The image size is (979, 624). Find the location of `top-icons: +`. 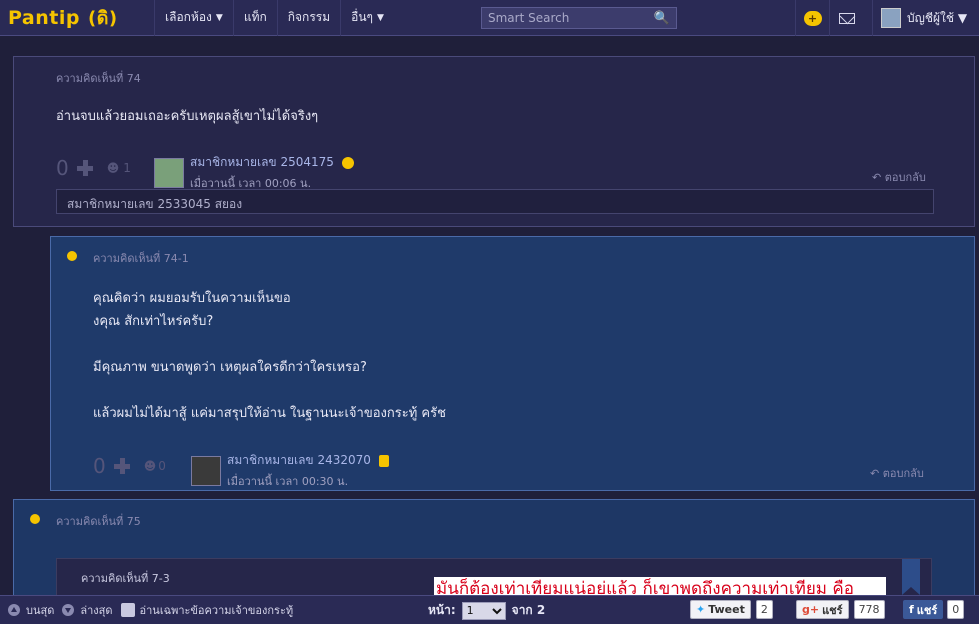

top-icons: + is located at coordinates (829, 18).